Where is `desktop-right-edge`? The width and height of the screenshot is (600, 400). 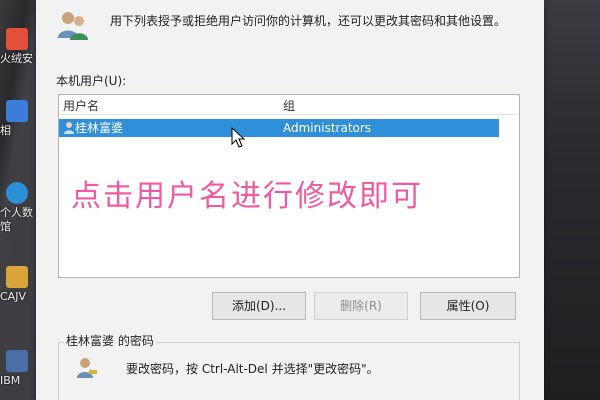 desktop-right-edge is located at coordinates (569, 200).